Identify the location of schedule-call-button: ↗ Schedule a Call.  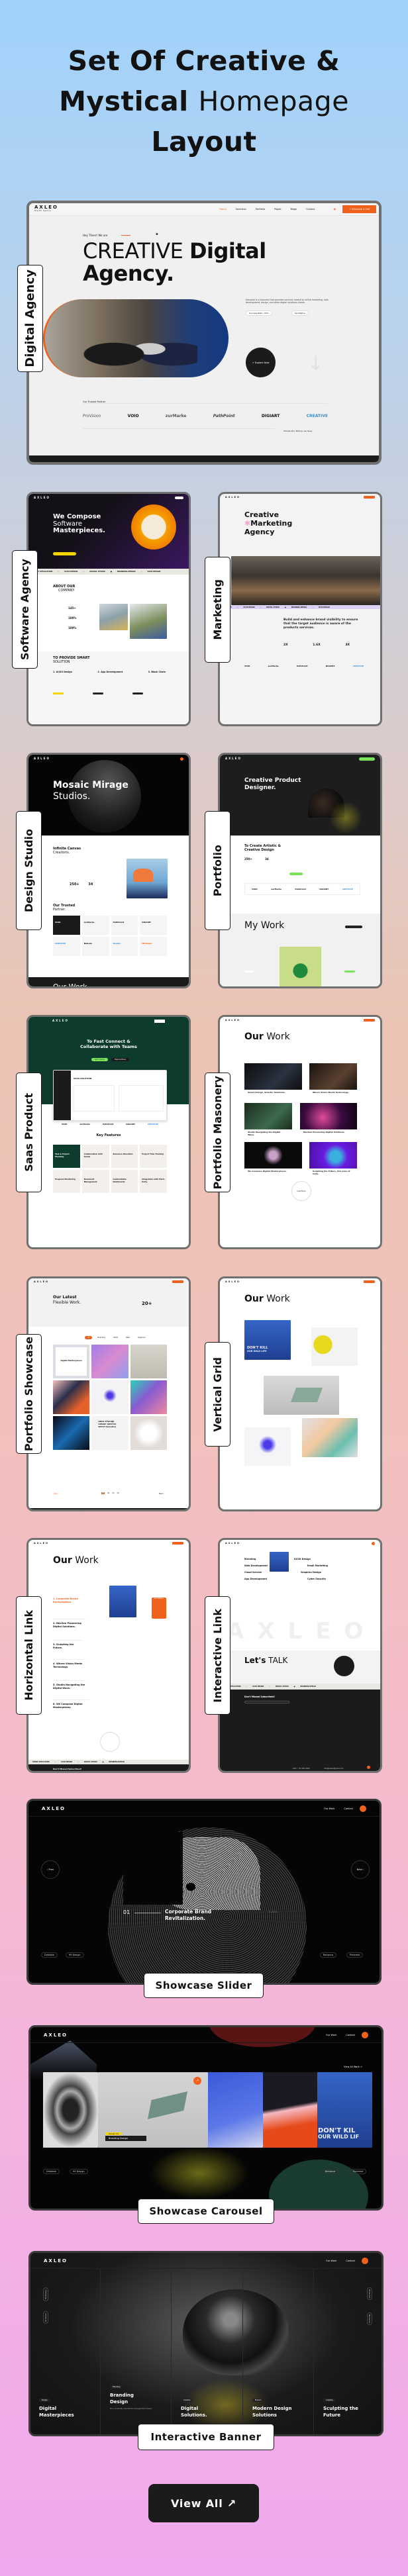
(359, 209).